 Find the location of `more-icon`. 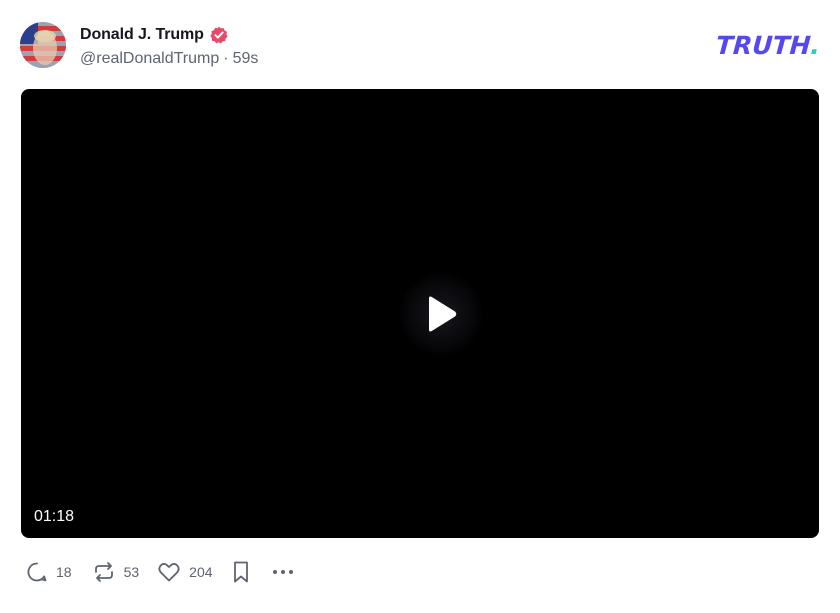

more-icon is located at coordinates (282, 572).